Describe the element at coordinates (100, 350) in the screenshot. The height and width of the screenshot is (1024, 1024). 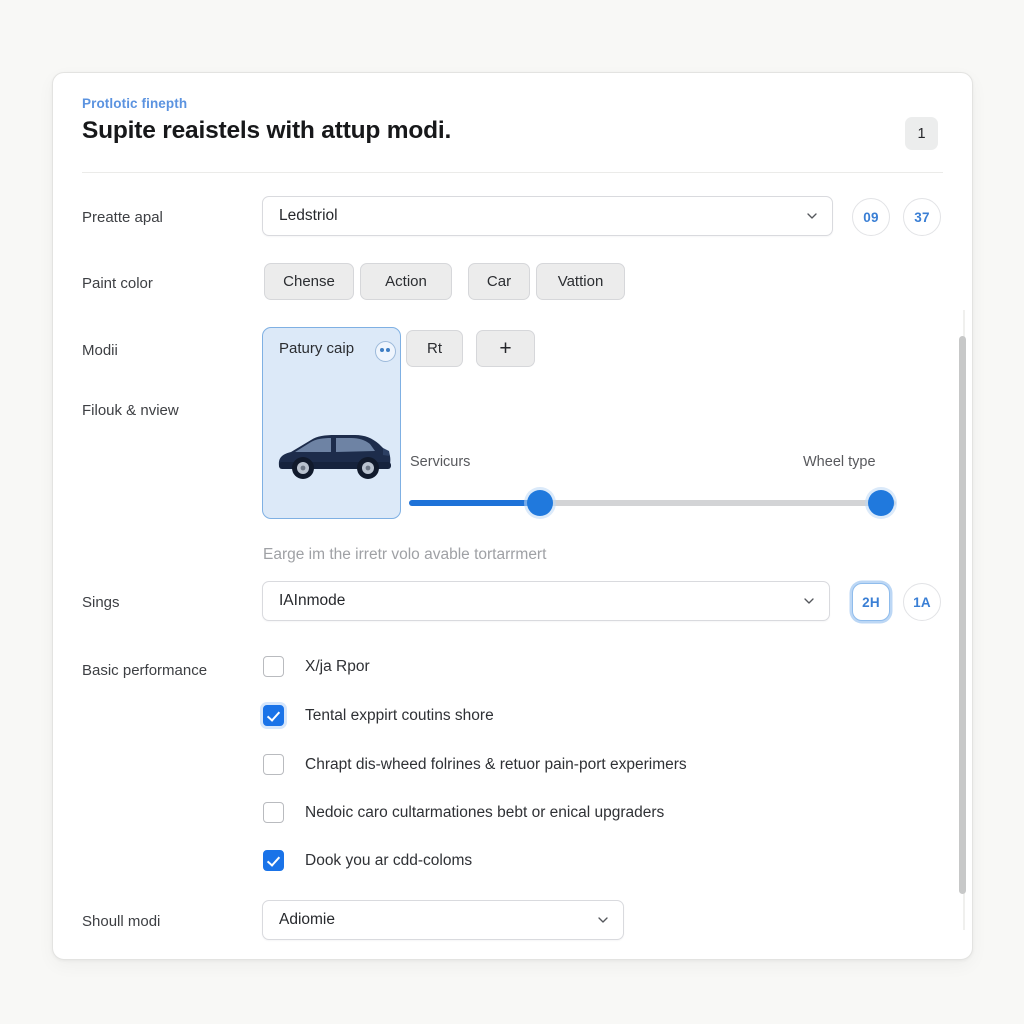
I see `label-modii: Modii` at that location.